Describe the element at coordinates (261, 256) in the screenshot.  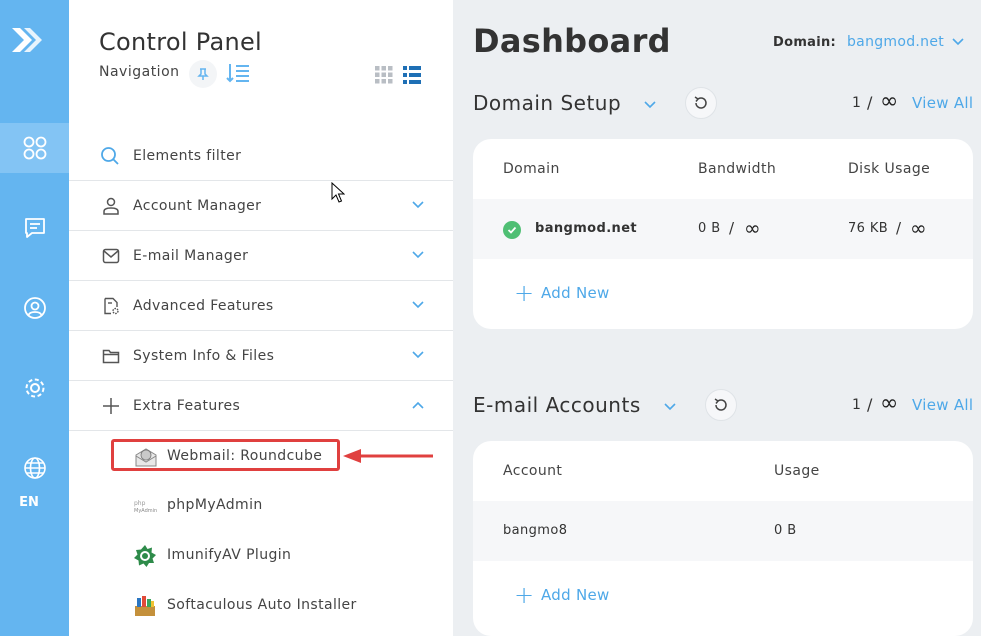
I see `menu-email-manager: E-mail Manager` at that location.